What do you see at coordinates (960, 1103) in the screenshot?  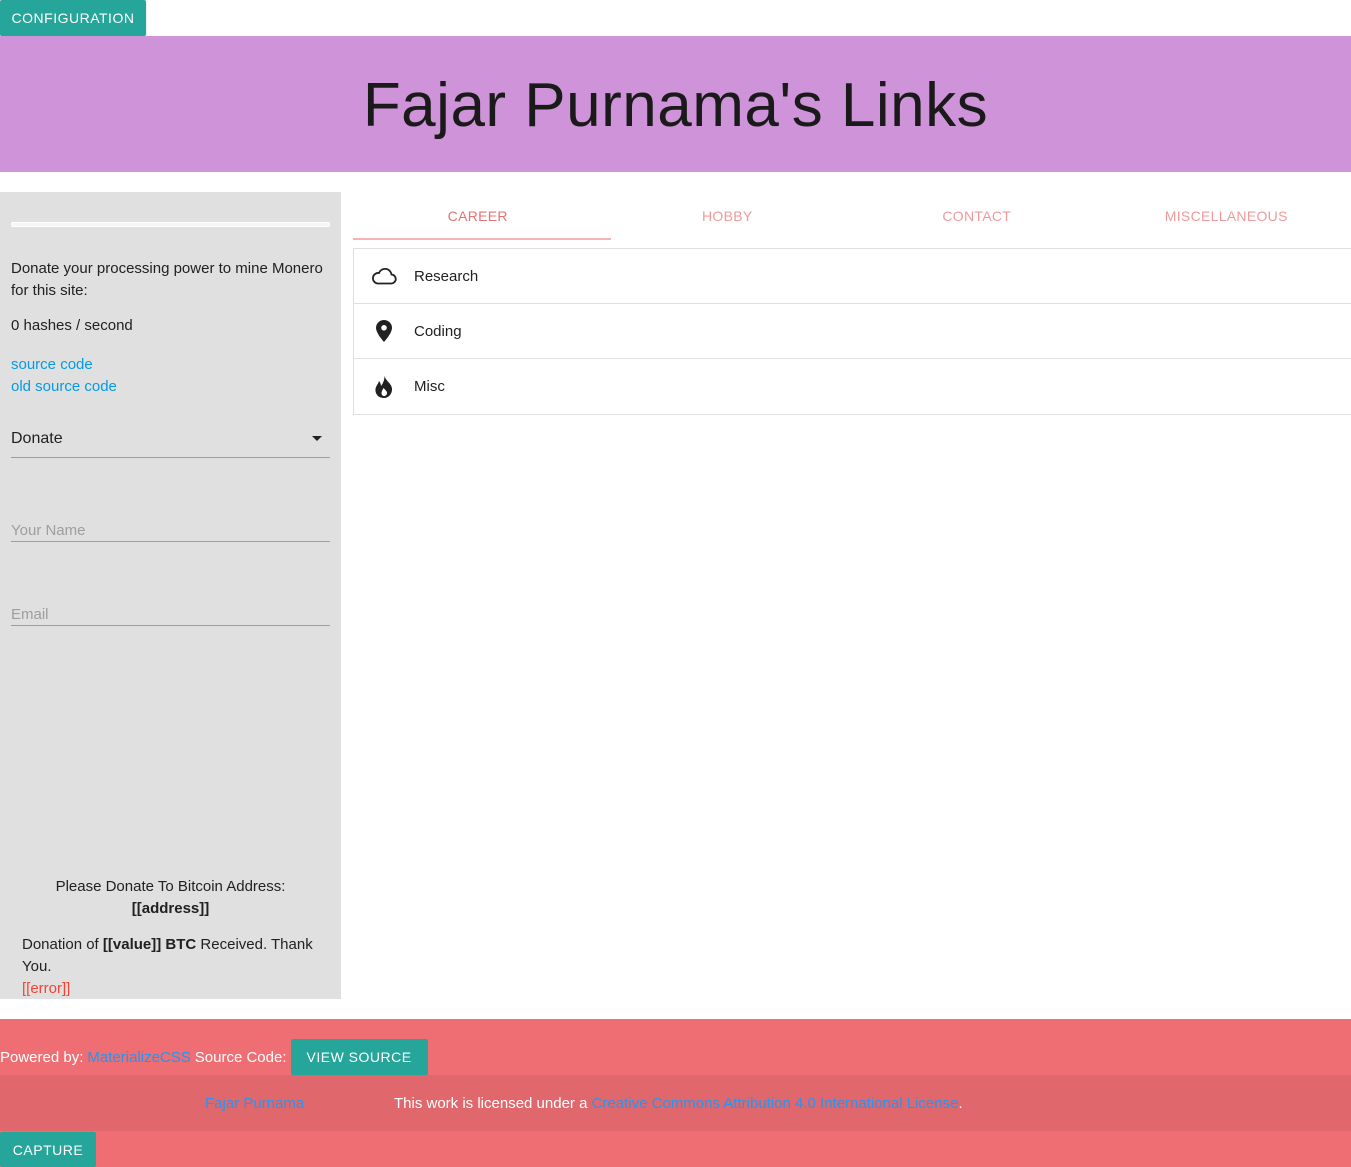 I see `license-suffix: .` at bounding box center [960, 1103].